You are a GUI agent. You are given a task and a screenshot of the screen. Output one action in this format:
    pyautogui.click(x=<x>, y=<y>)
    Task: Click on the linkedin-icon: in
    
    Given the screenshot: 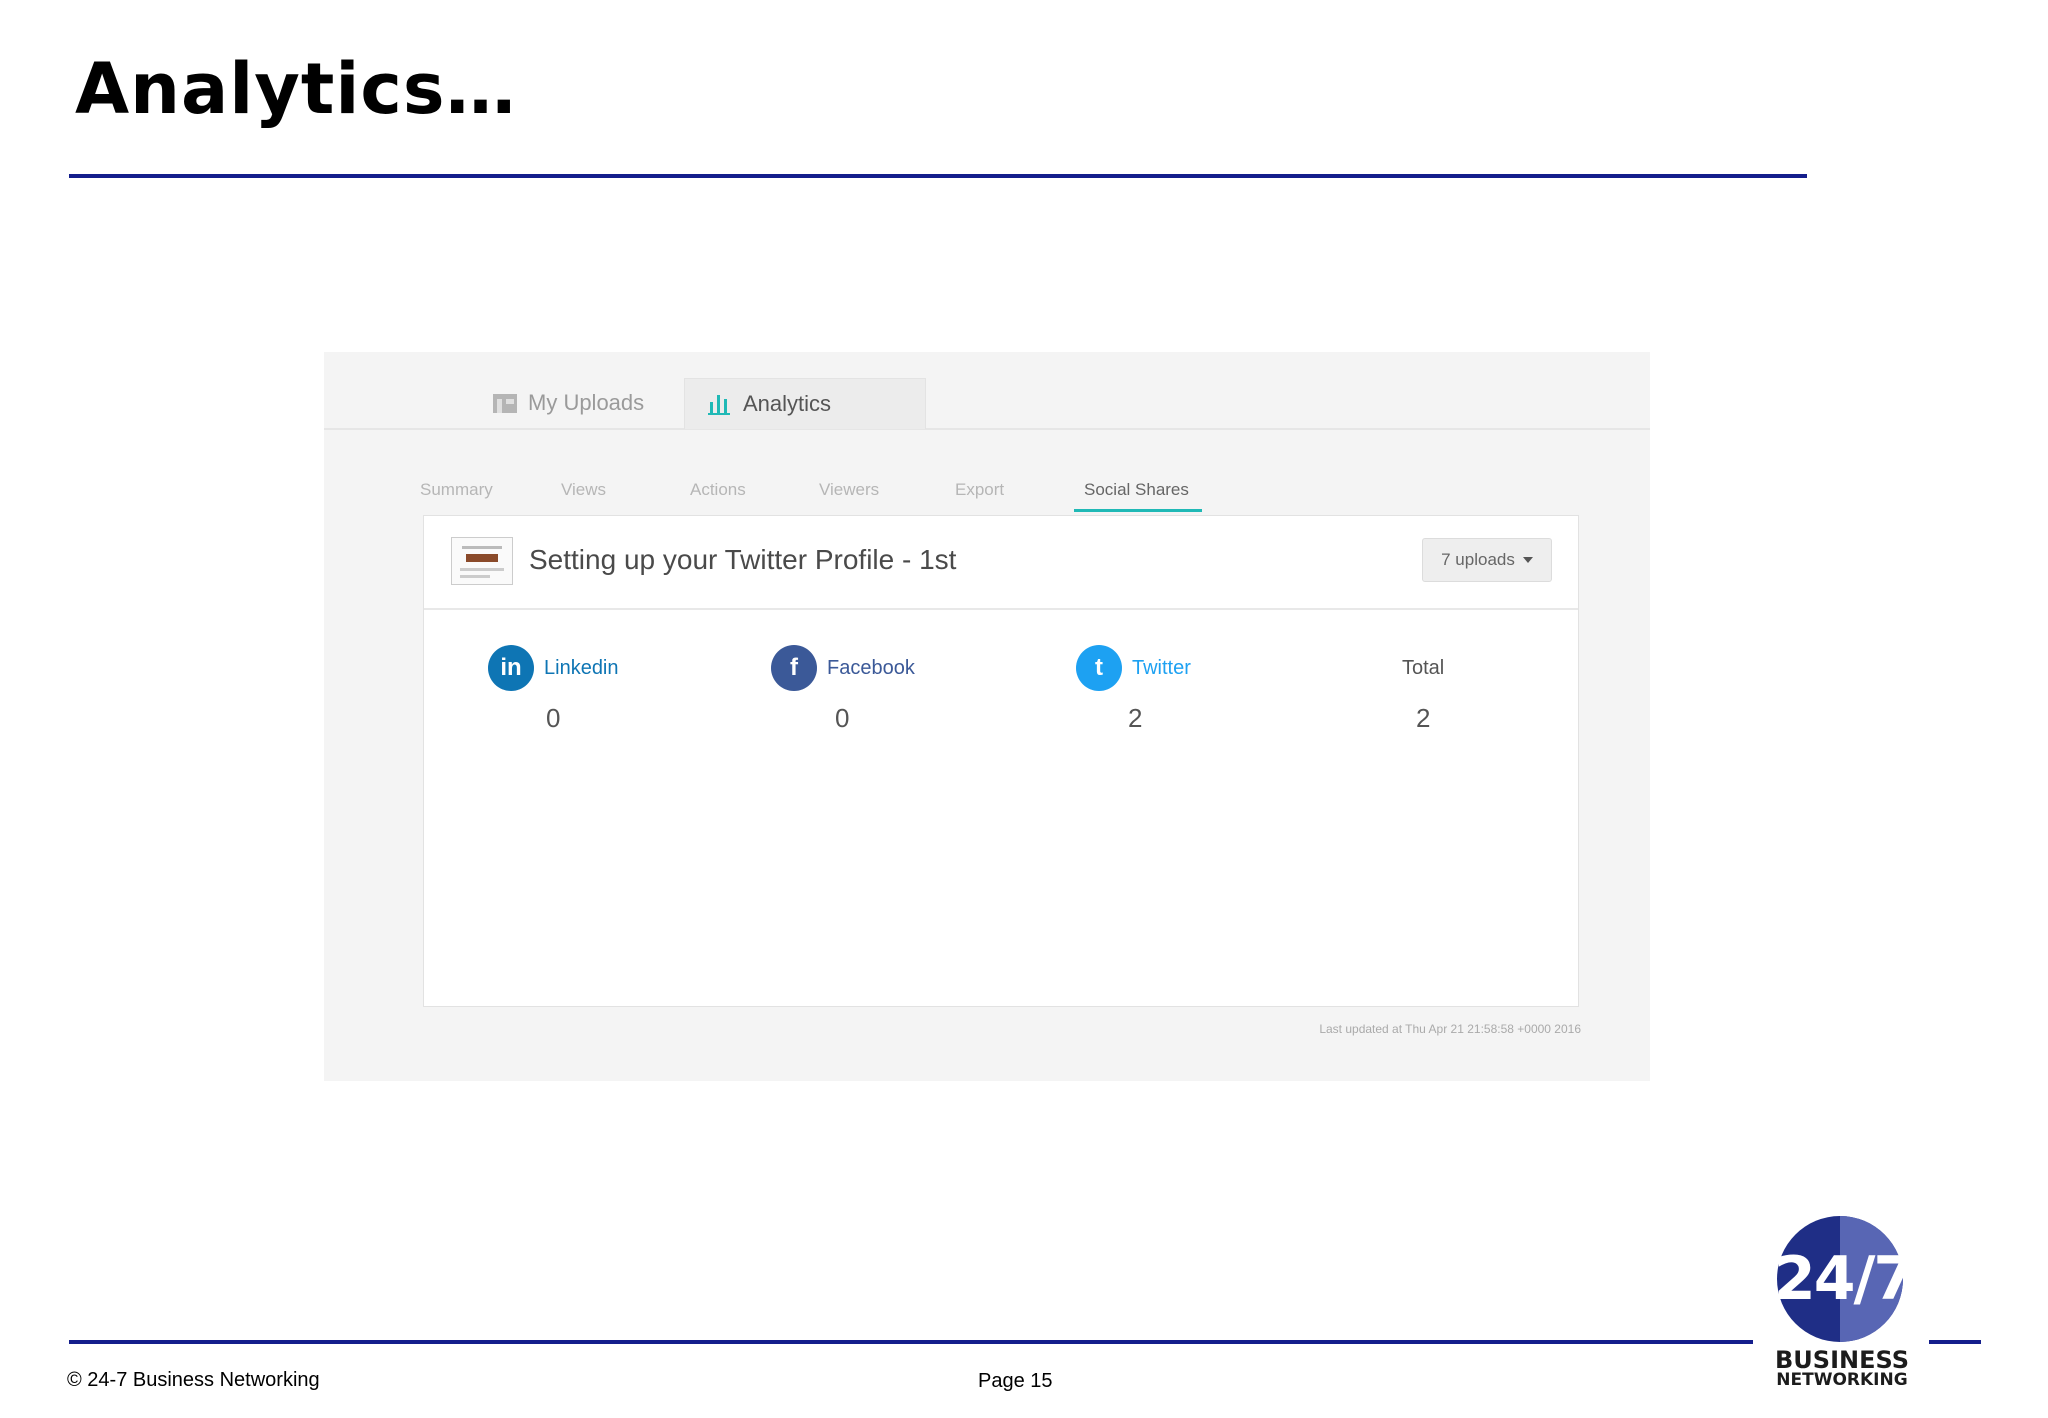 What is the action you would take?
    pyautogui.click(x=511, y=668)
    